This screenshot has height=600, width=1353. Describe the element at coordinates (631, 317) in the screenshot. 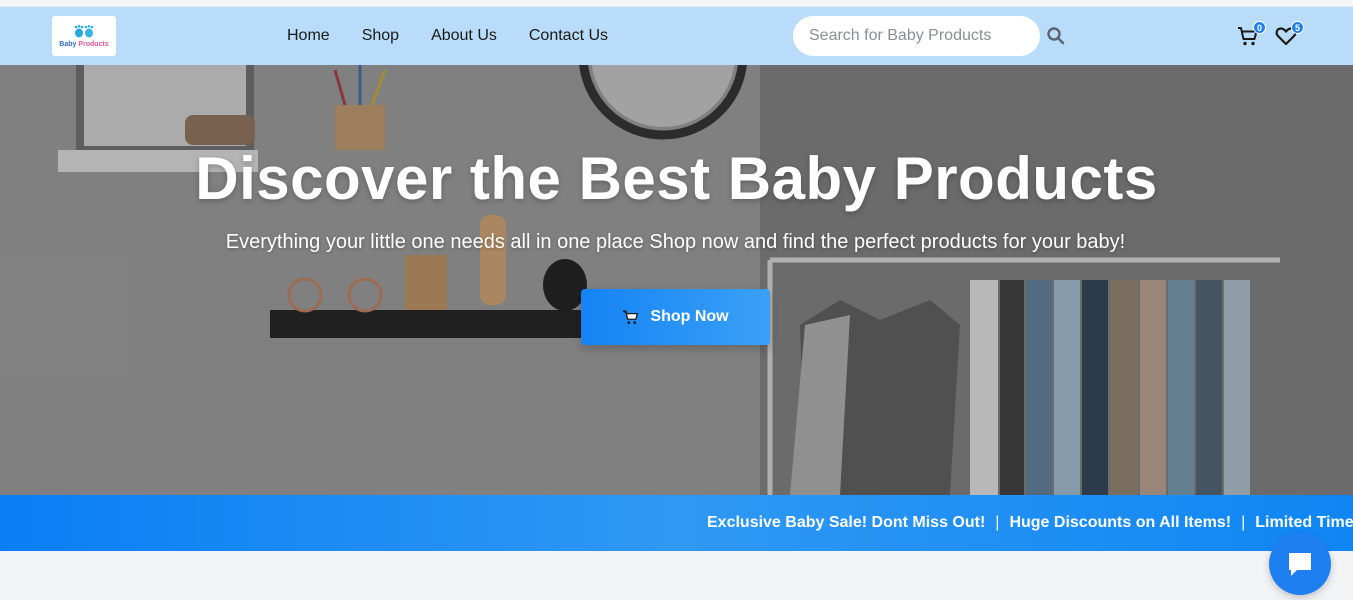

I see `cart-icon` at that location.